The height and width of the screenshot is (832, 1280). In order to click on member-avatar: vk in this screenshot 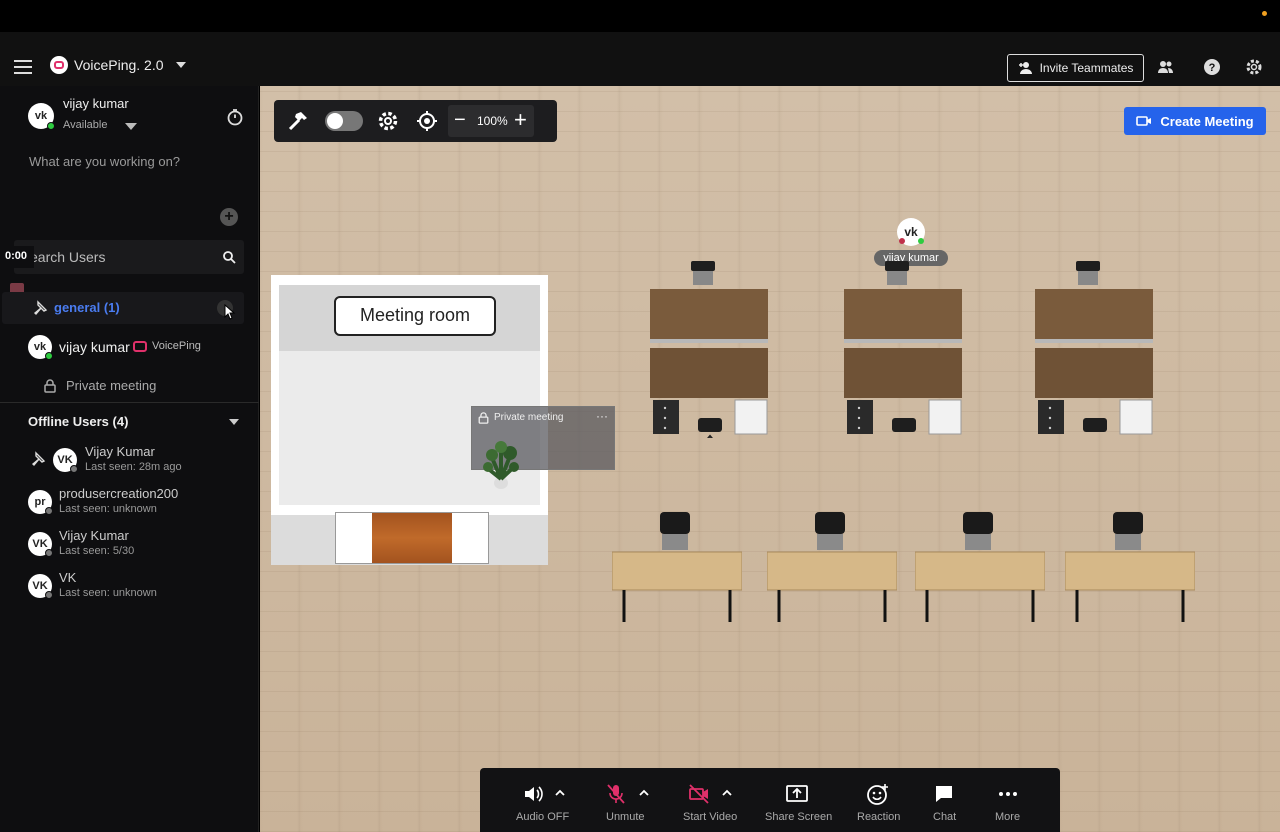, I will do `click(40, 347)`.